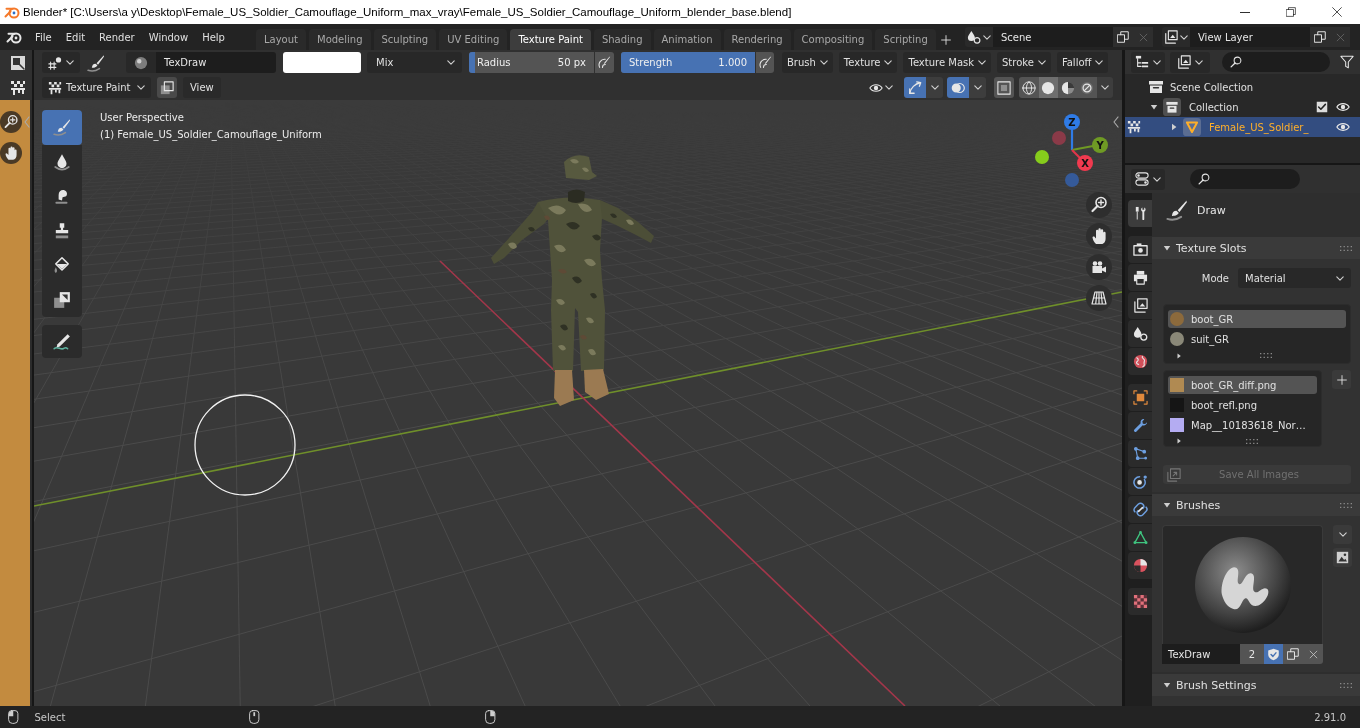 This screenshot has width=1360, height=728. What do you see at coordinates (167, 87) in the screenshot?
I see `face-mask-toggle` at bounding box center [167, 87].